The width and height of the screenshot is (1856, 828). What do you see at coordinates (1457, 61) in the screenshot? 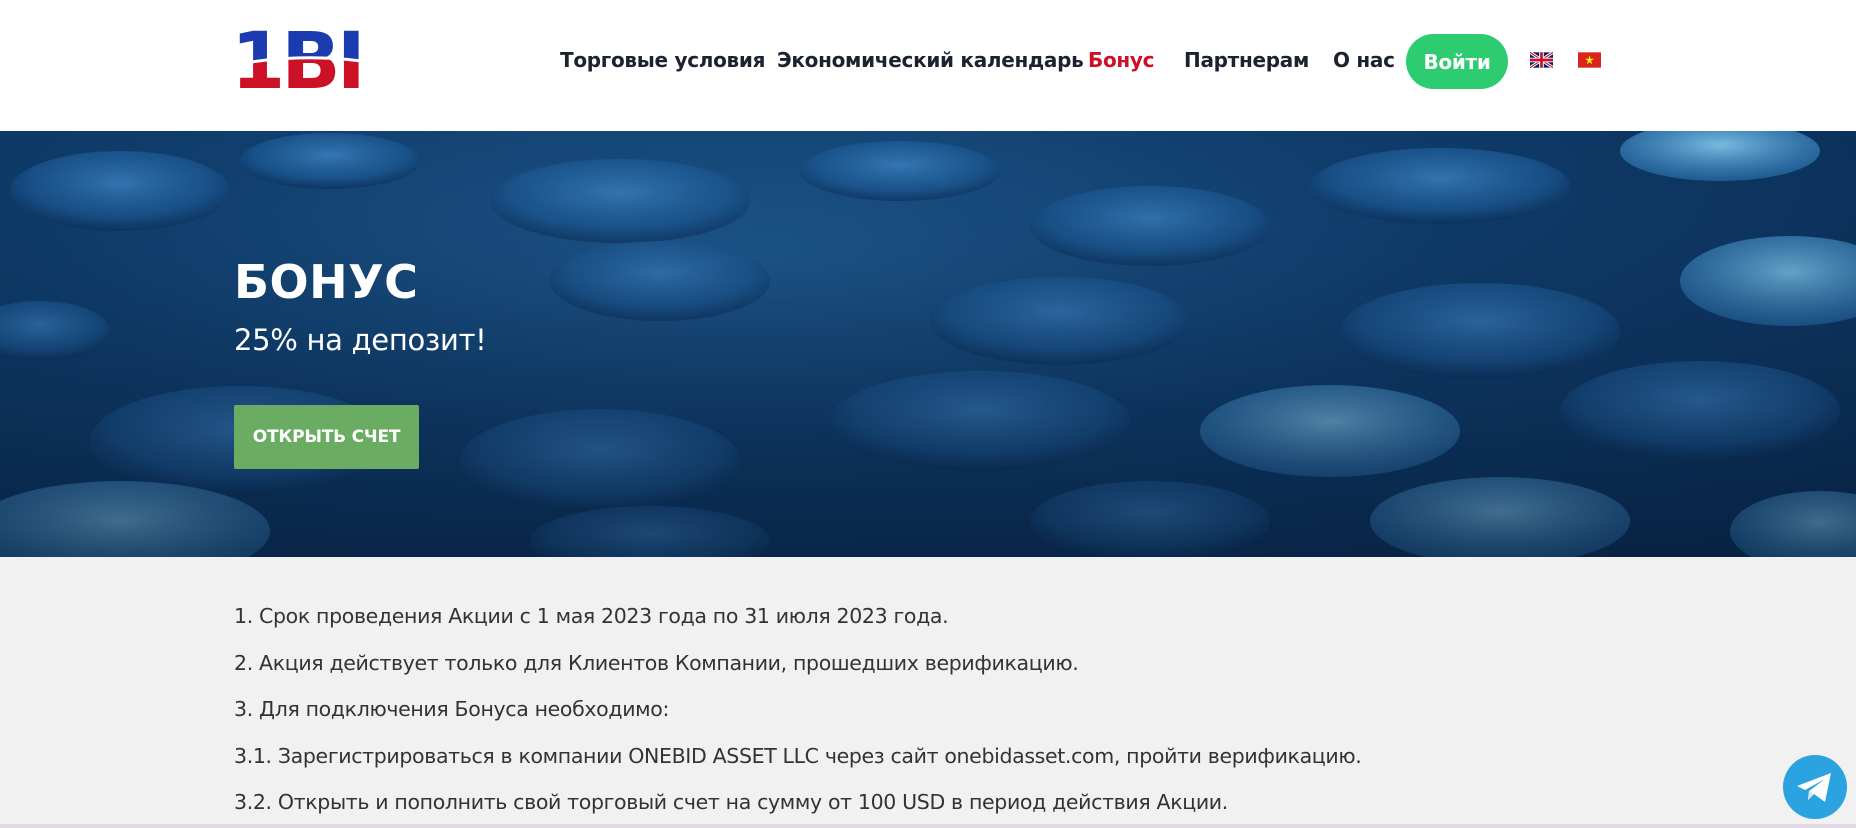
I see `login-button: Войти` at bounding box center [1457, 61].